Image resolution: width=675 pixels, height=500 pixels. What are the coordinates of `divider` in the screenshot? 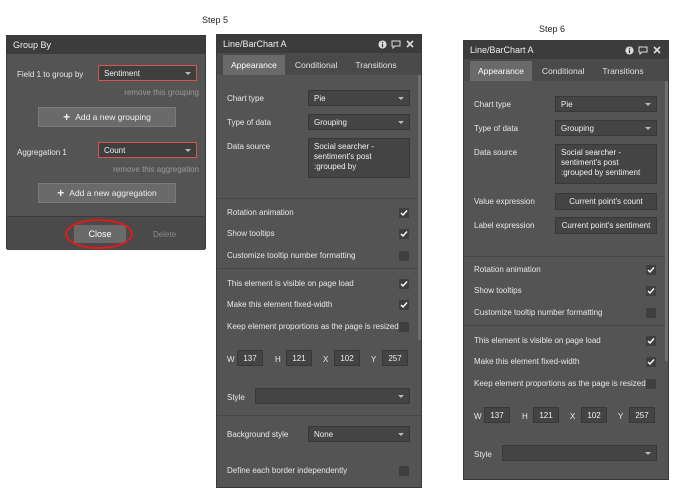 It's located at (566, 325).